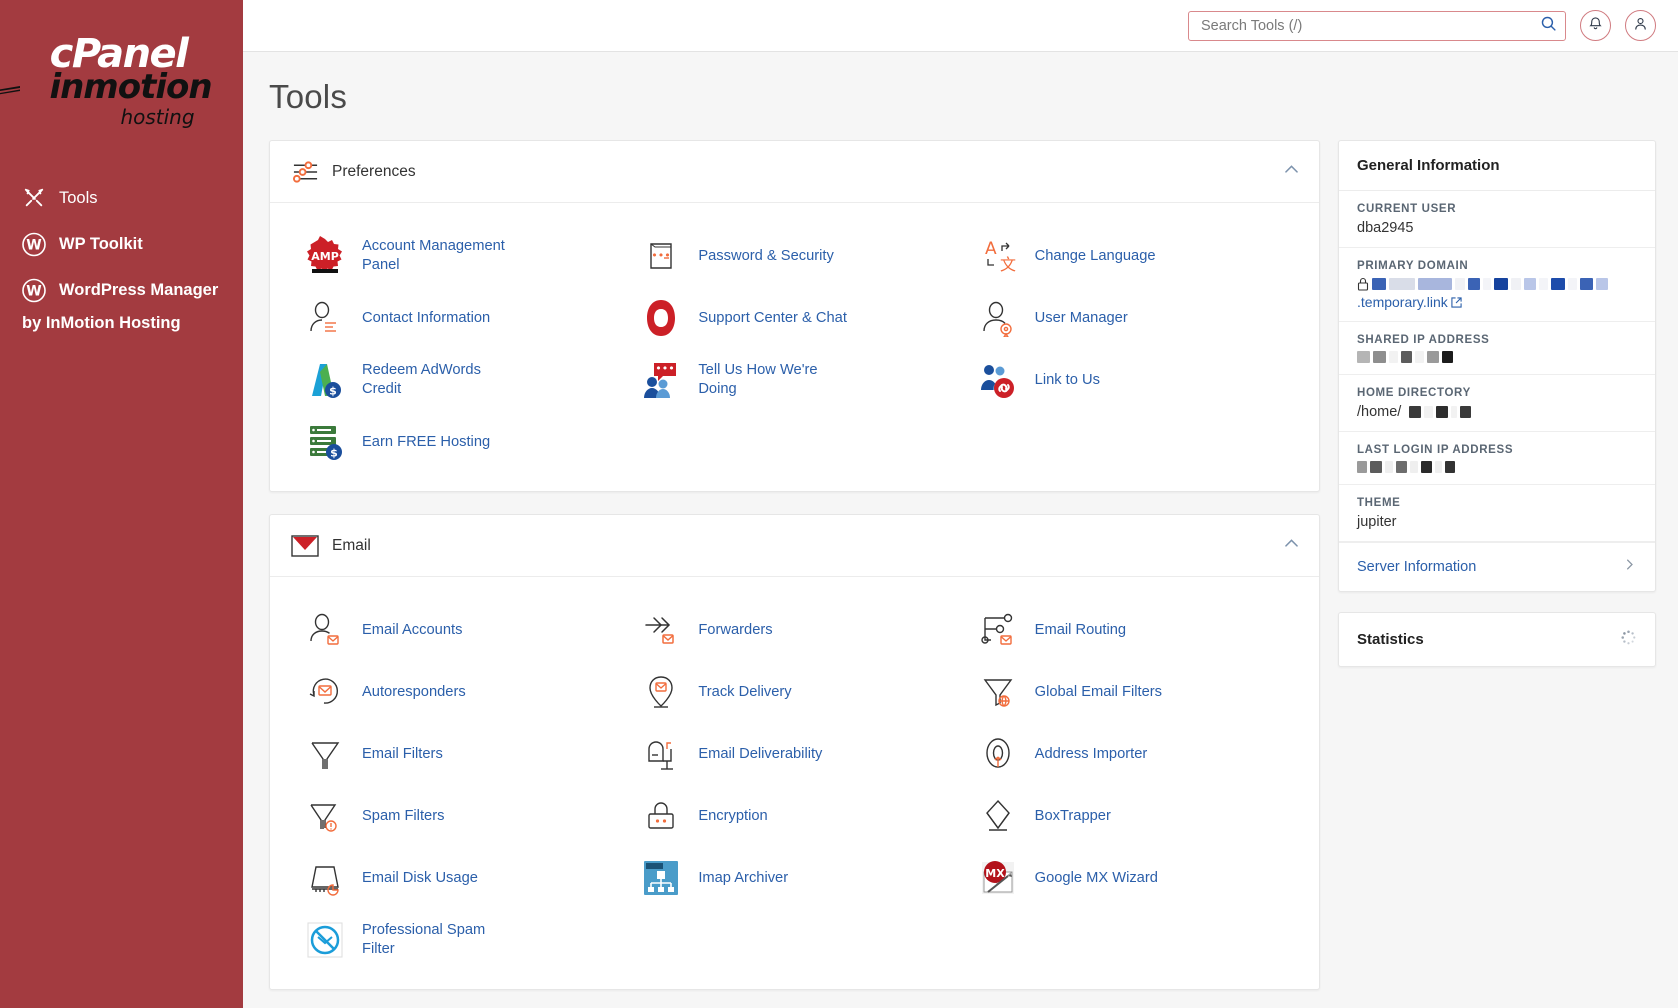 This screenshot has width=1678, height=1008. I want to click on search-box, so click(1377, 25).